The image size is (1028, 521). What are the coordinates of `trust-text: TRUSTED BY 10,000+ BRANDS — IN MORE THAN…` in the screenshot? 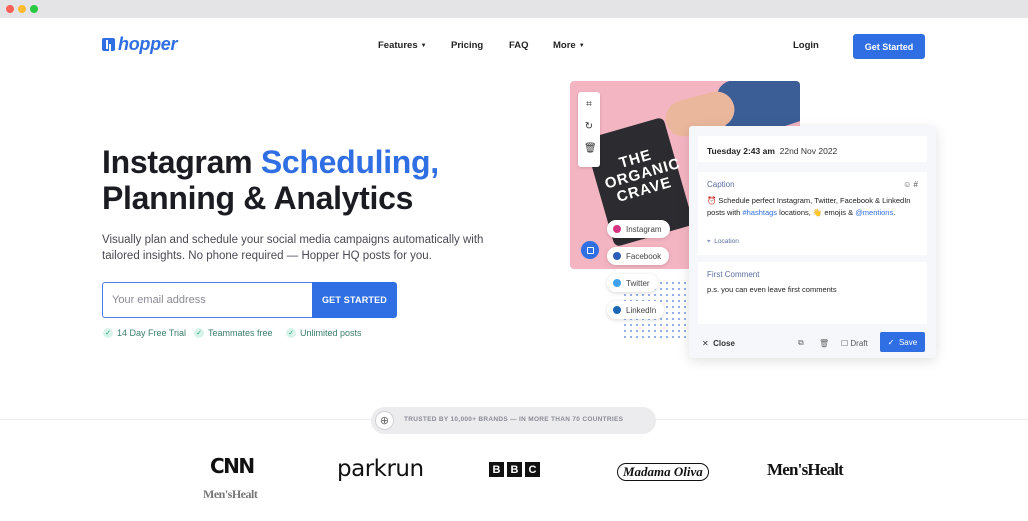 It's located at (514, 419).